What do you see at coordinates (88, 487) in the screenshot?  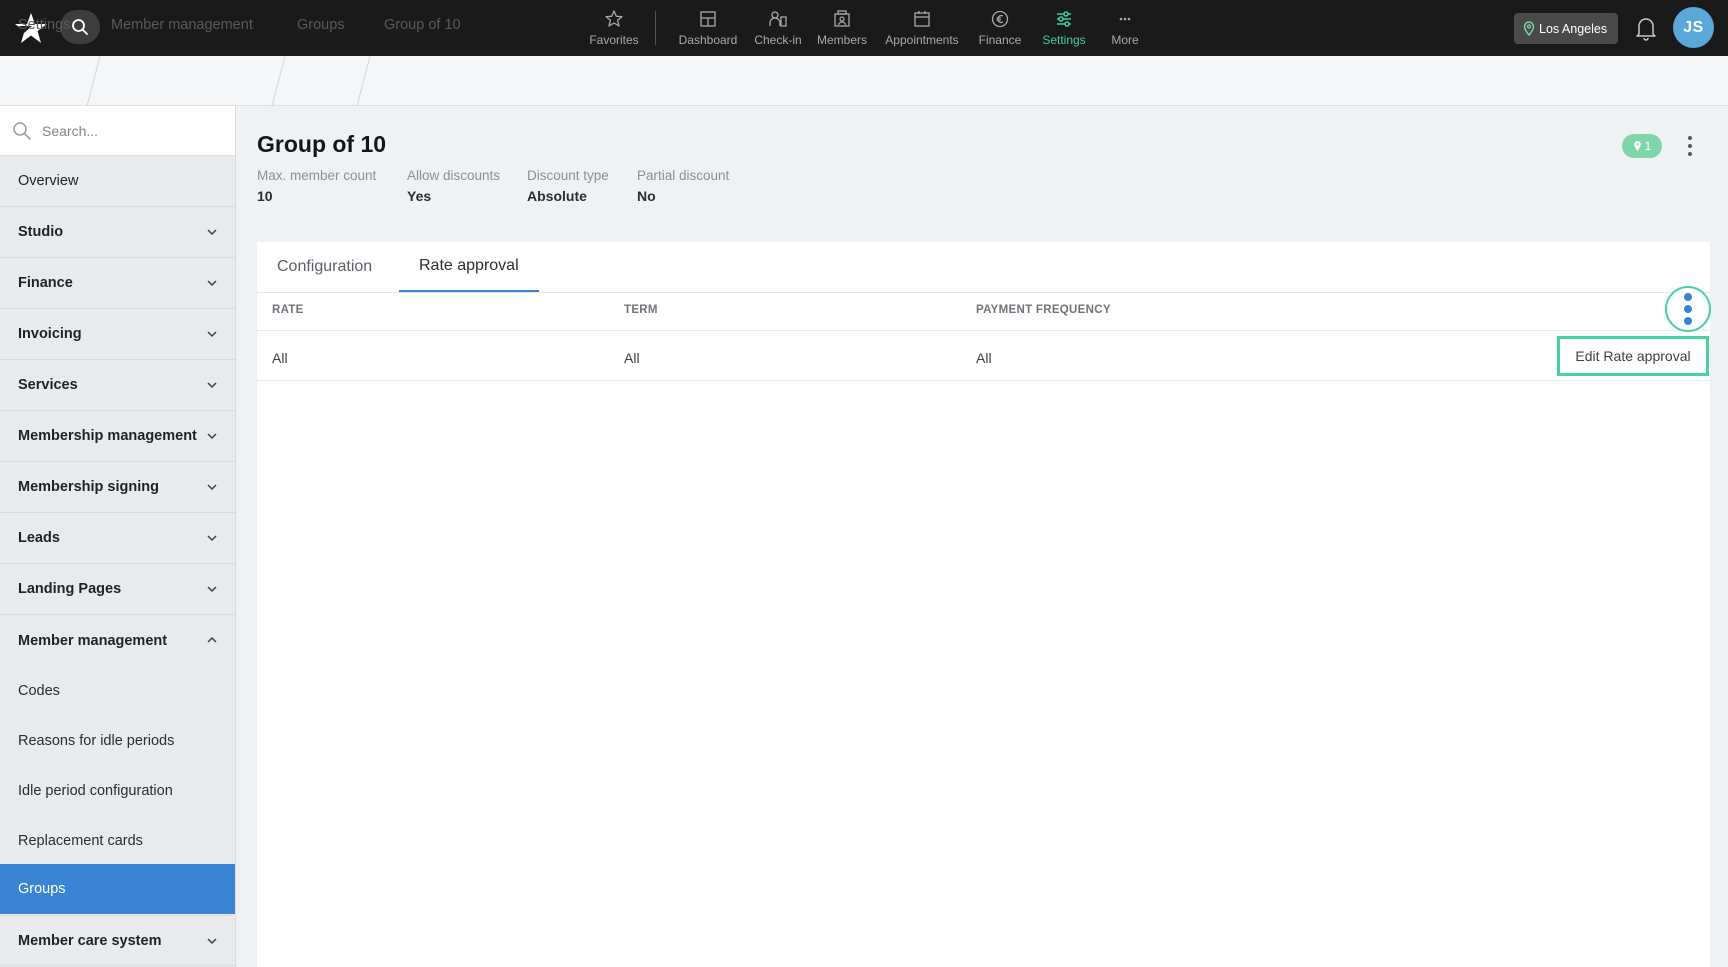 I see `sidebar-item-label: Membership signing` at bounding box center [88, 487].